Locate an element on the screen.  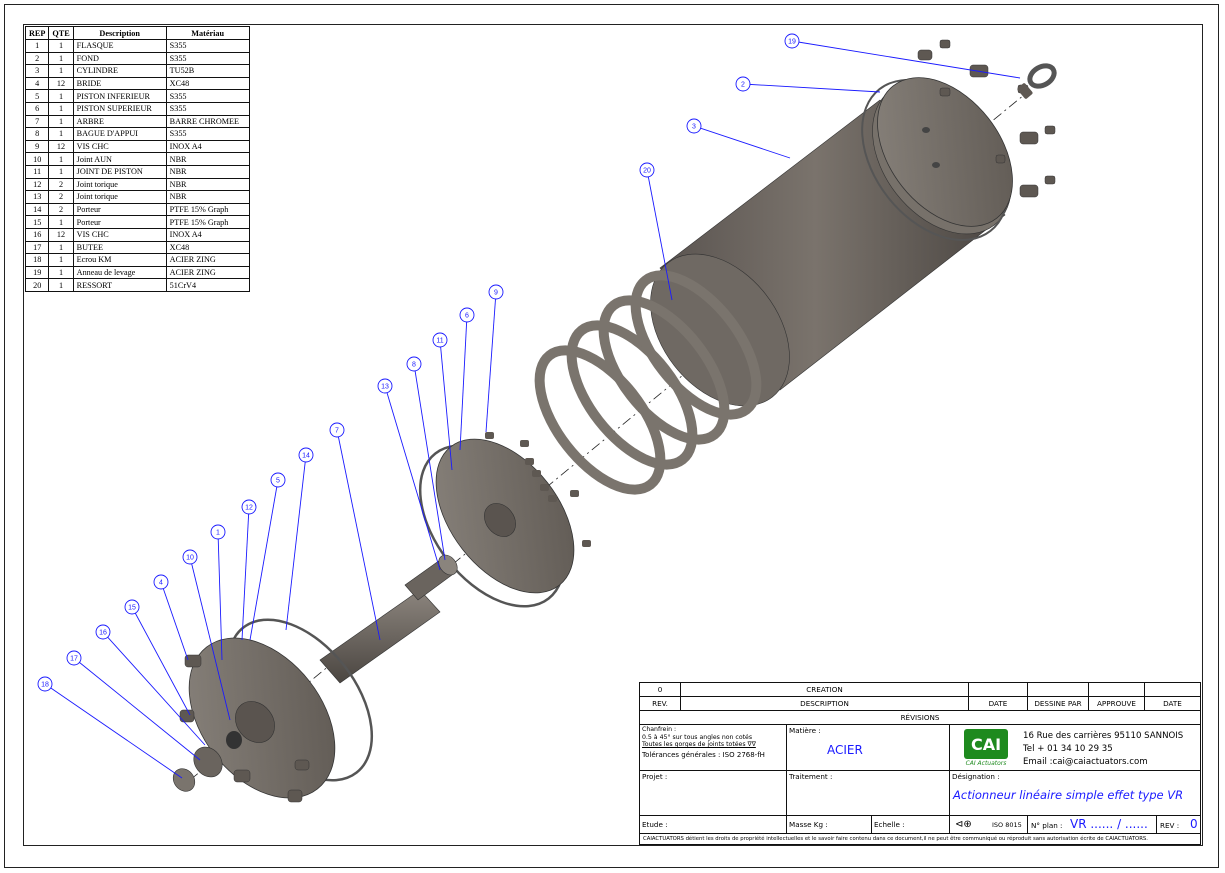
matiere-box: Matière : ACIER is located at coordinates (868, 747).